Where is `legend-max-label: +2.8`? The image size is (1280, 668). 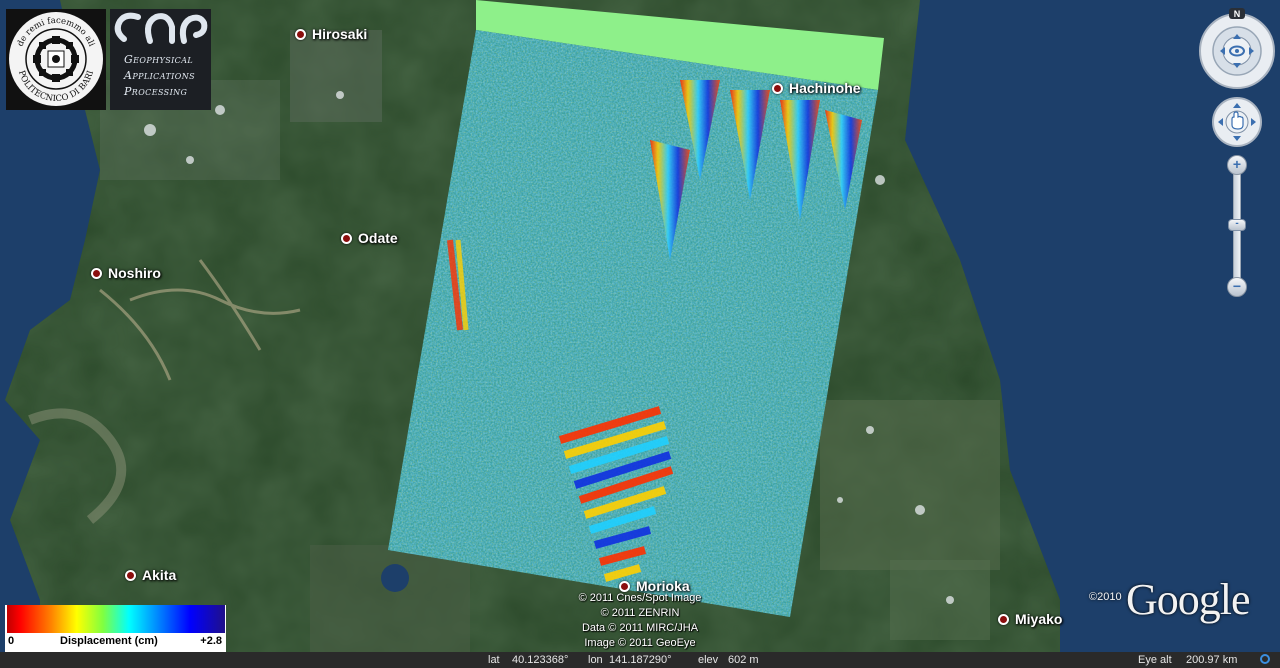
legend-max-label: +2.8 is located at coordinates (211, 641).